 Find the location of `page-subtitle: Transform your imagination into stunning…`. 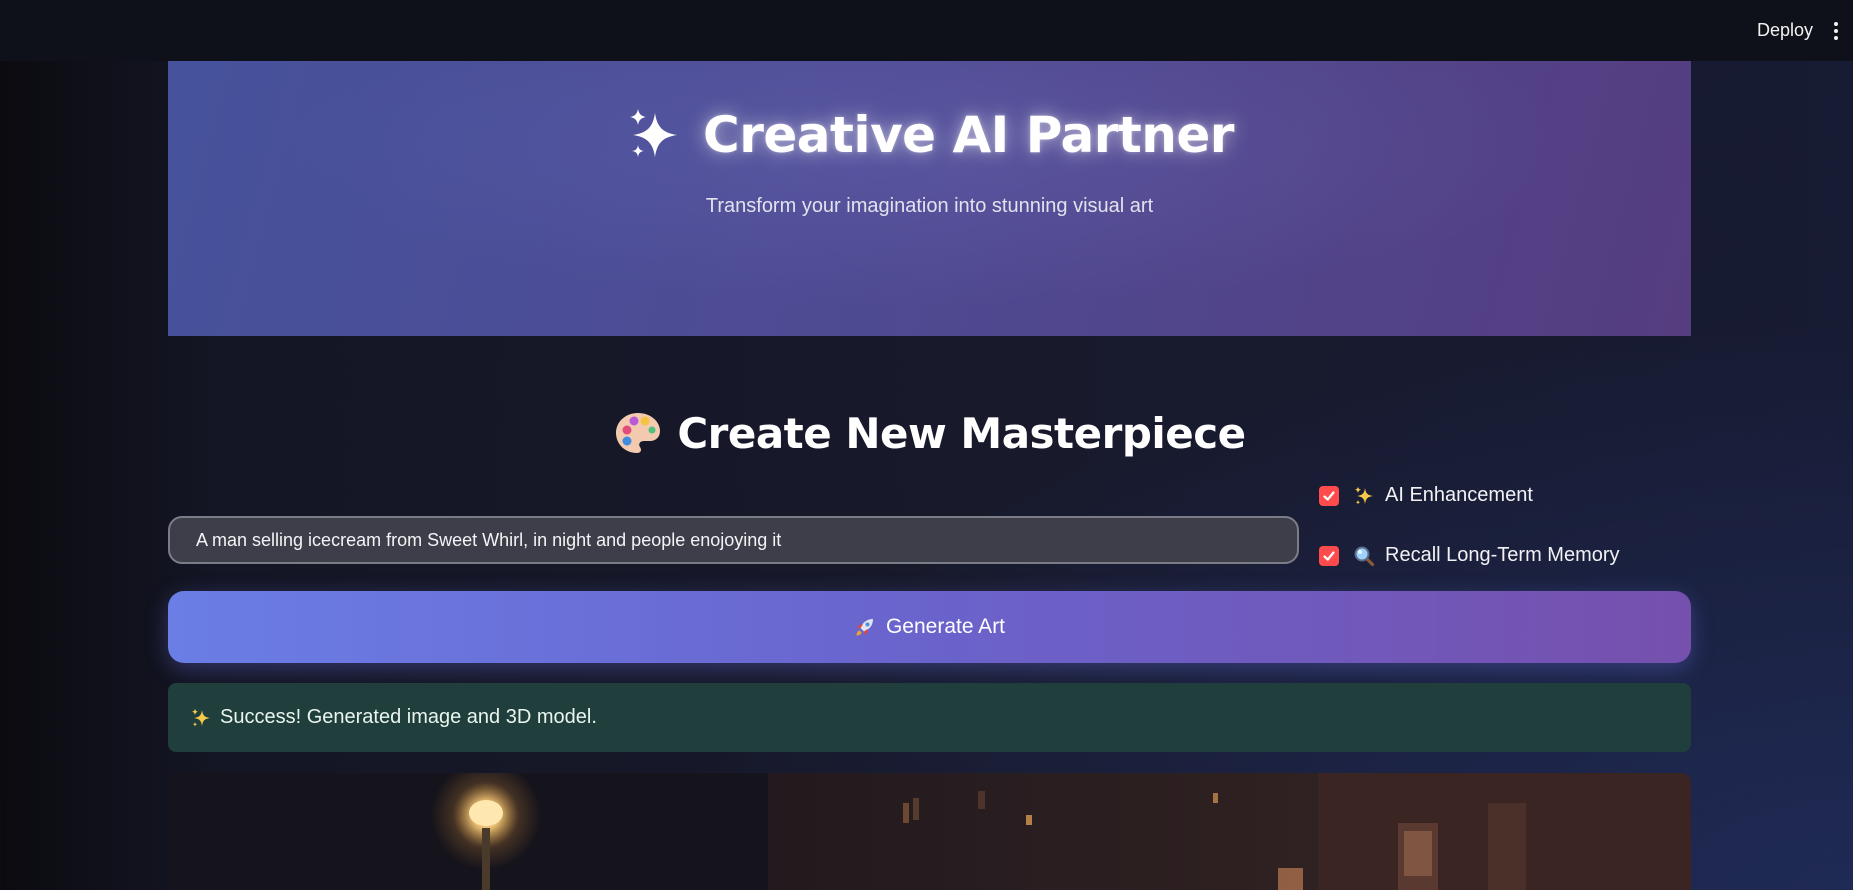

page-subtitle: Transform your imagination into stunning… is located at coordinates (929, 206).